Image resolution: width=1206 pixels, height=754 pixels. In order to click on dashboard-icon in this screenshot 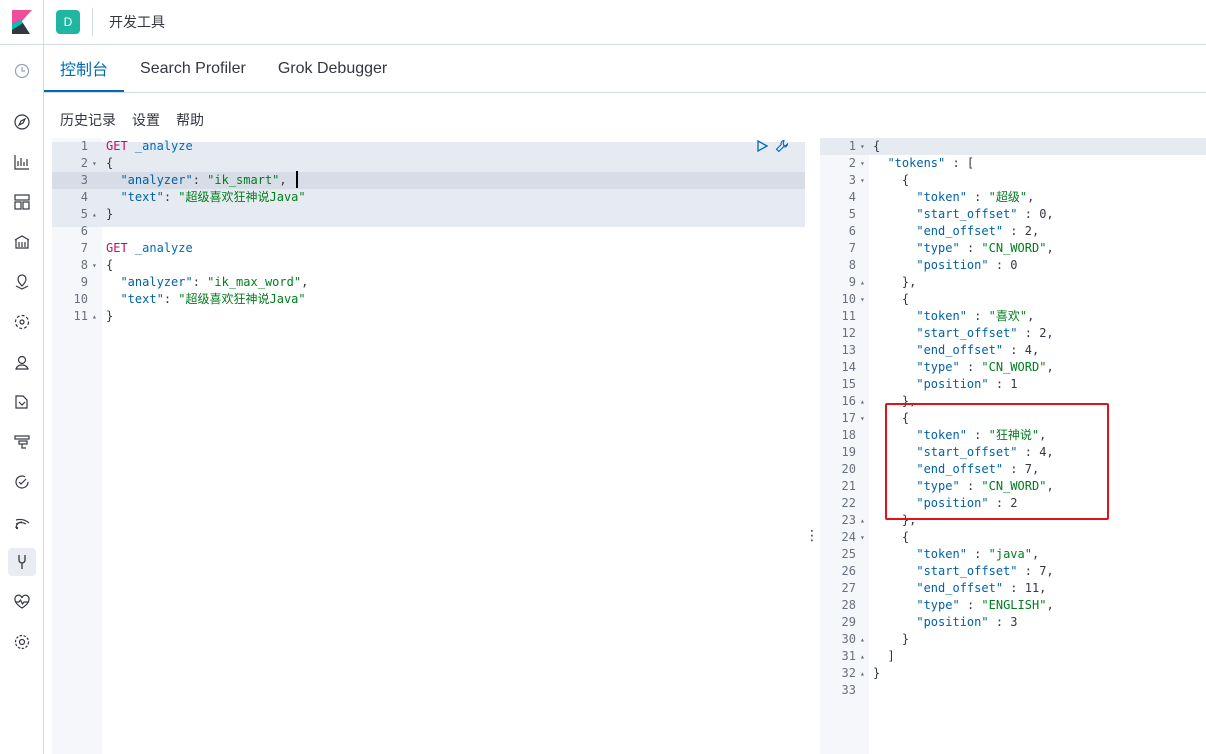, I will do `click(22, 202)`.